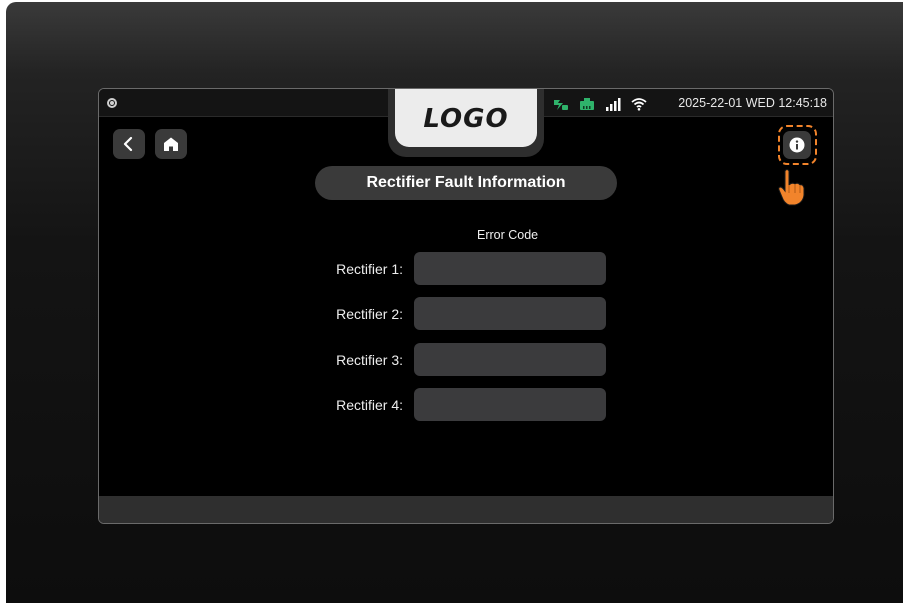 The height and width of the screenshot is (603, 903). I want to click on back-button, so click(129, 144).